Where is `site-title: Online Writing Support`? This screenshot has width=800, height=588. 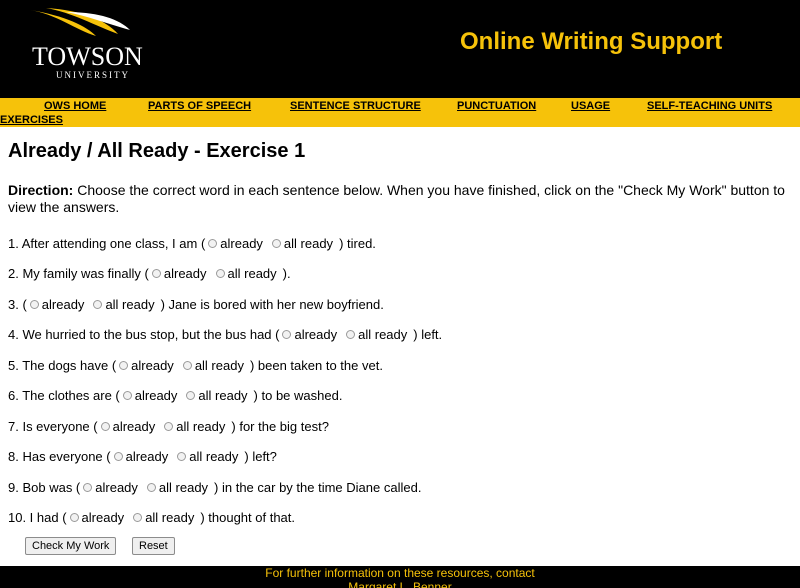
site-title: Online Writing Support is located at coordinates (591, 41).